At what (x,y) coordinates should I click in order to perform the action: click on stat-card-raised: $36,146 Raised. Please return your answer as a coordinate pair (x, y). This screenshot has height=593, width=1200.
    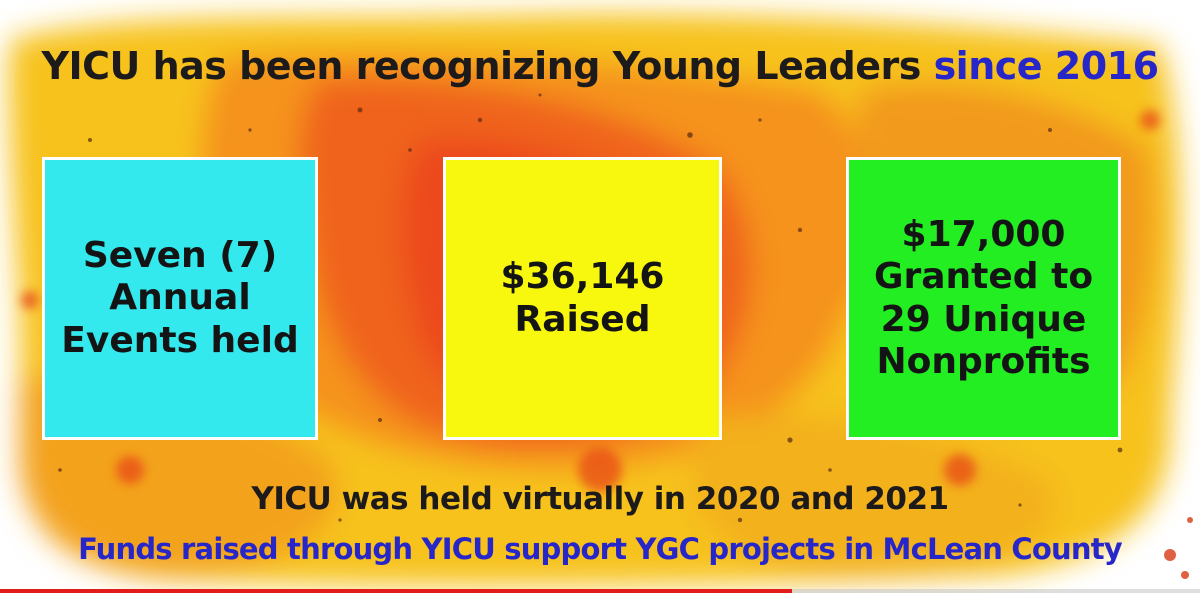
    Looking at the image, I should click on (582, 298).